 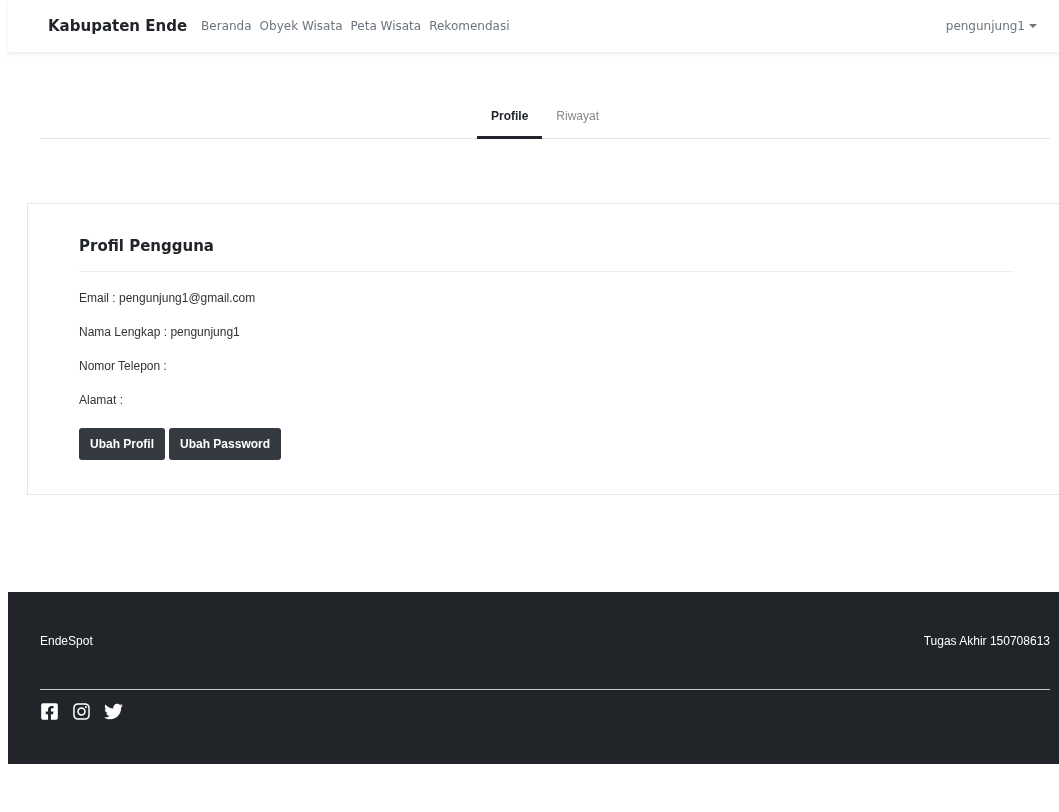 What do you see at coordinates (546, 366) in the screenshot?
I see `profile-field: Nomor Telepon :` at bounding box center [546, 366].